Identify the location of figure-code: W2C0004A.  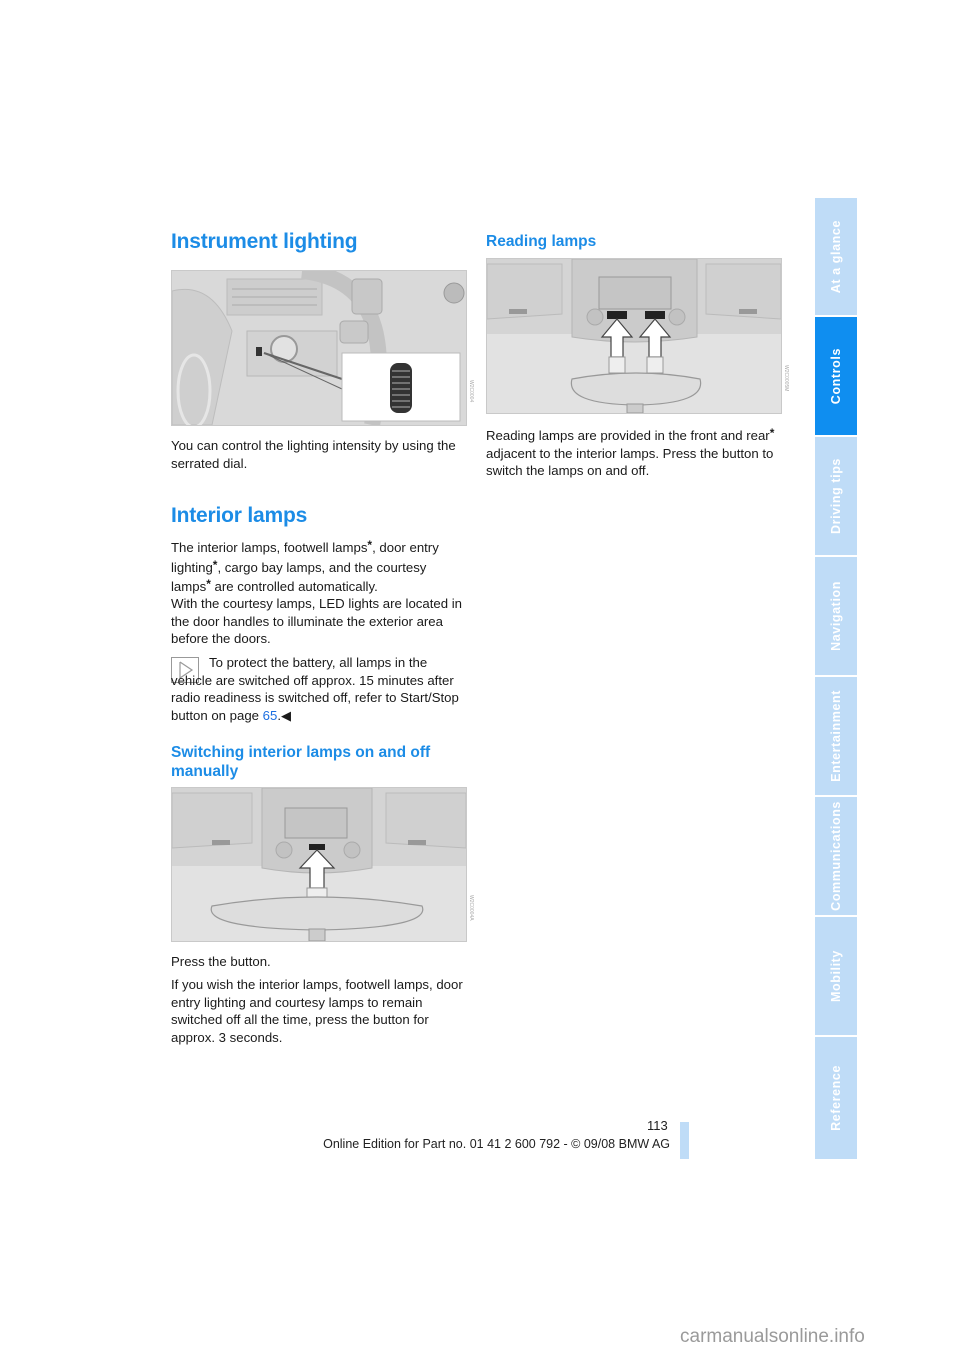
(471, 908).